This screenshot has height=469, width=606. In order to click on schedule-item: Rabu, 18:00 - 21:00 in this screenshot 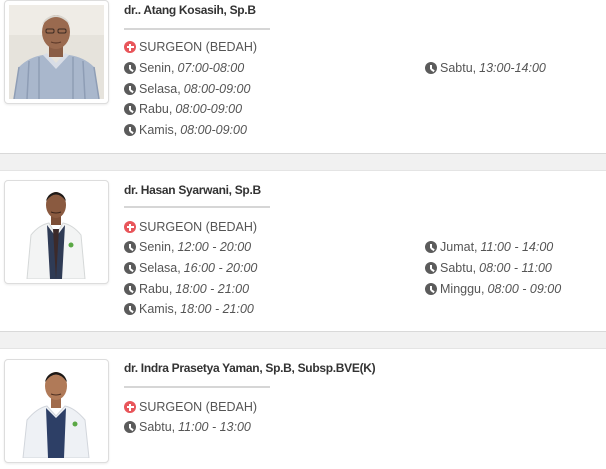, I will do `click(186, 289)`.